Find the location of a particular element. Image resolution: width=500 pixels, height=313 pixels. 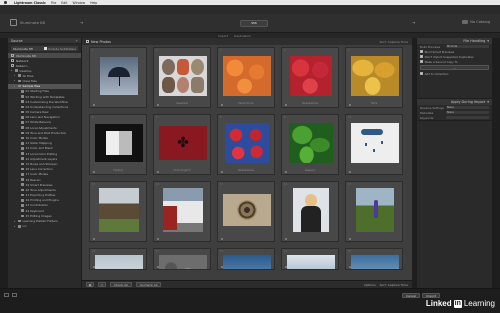

menu-app-name: Lightroom Classic is located at coordinates (30, 3).